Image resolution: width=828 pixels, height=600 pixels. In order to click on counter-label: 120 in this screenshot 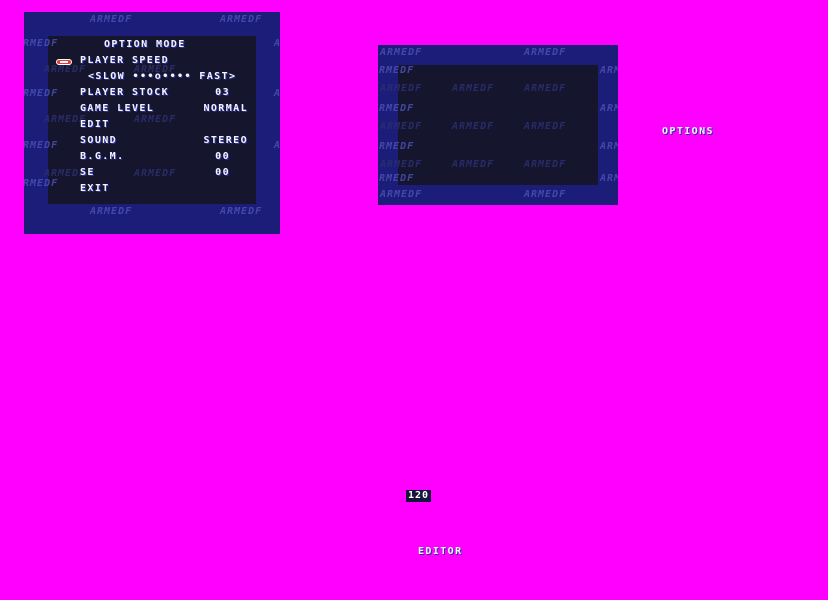, I will do `click(419, 496)`.